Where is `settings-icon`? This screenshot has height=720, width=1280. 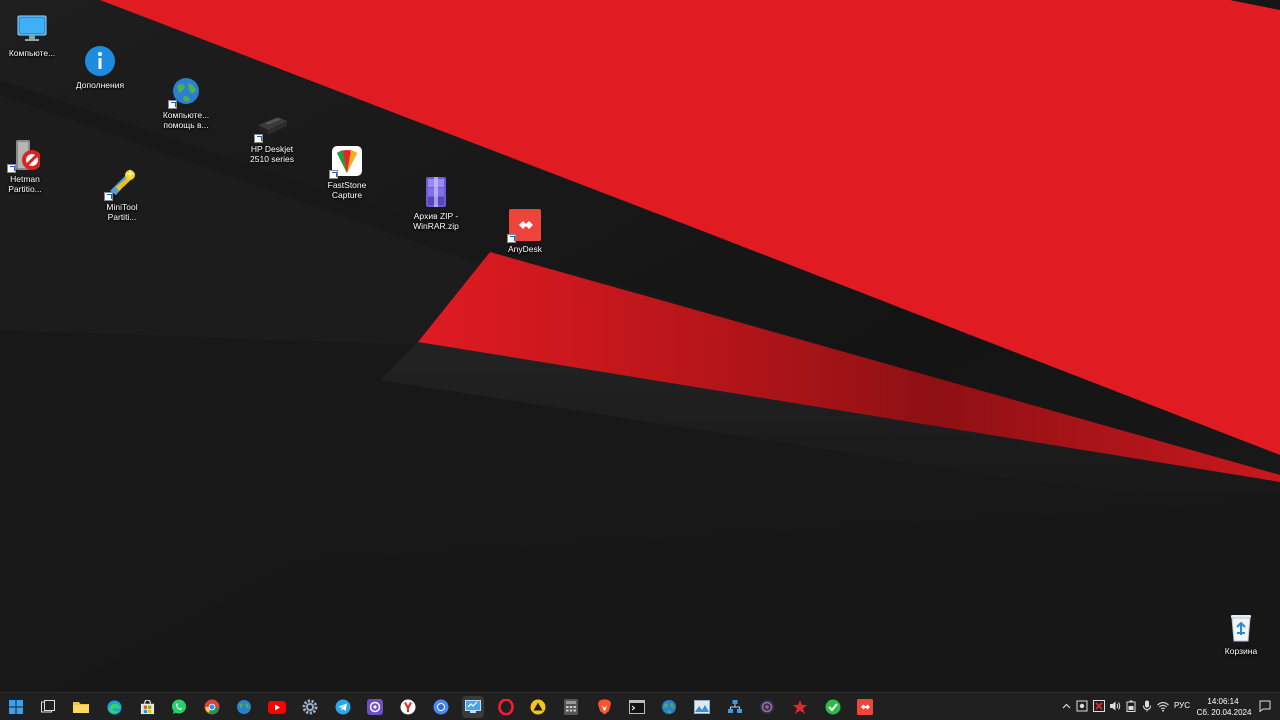 settings-icon is located at coordinates (310, 707).